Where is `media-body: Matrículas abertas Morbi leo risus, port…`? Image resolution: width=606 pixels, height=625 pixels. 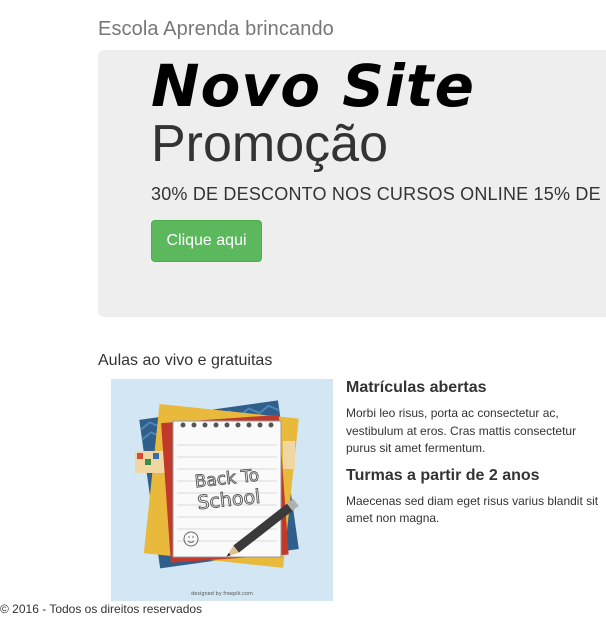
media-body: Matrículas abertas Morbi leo risus, port… is located at coordinates (473, 457).